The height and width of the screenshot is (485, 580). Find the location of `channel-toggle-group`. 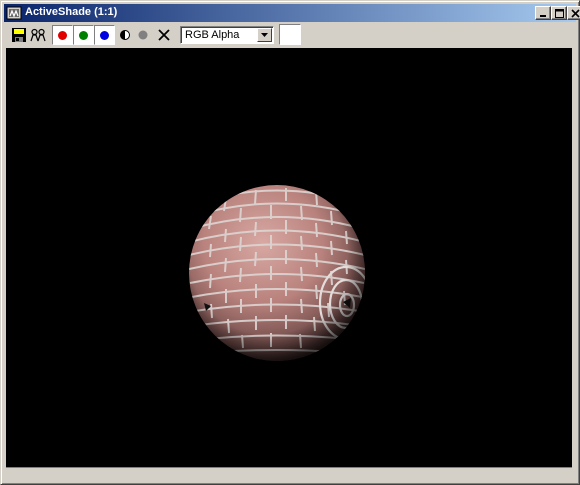

channel-toggle-group is located at coordinates (83, 35).